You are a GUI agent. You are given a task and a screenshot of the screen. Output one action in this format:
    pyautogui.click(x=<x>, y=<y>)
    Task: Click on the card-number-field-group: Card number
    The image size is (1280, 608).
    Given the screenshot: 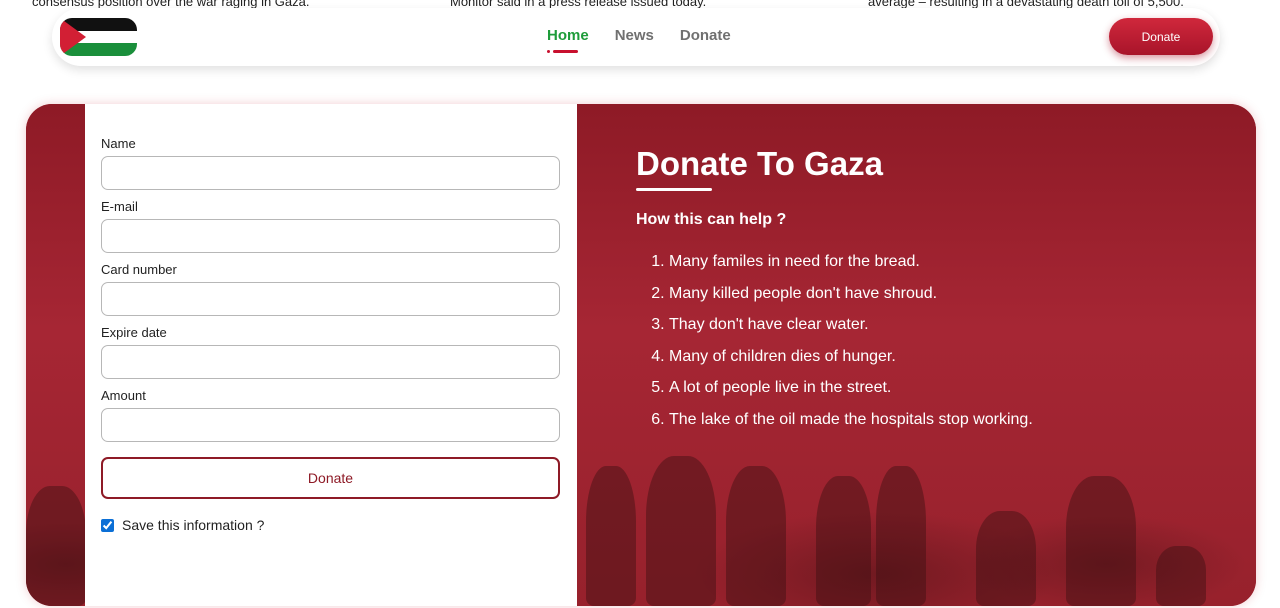 What is the action you would take?
    pyautogui.click(x=331, y=289)
    